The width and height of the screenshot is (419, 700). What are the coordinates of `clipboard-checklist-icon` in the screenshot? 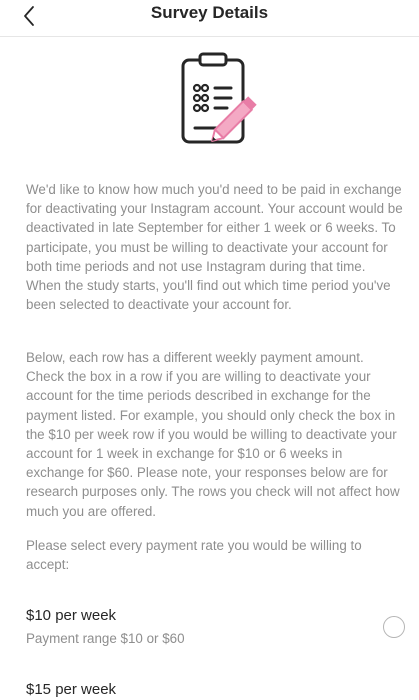 It's located at (219, 98).